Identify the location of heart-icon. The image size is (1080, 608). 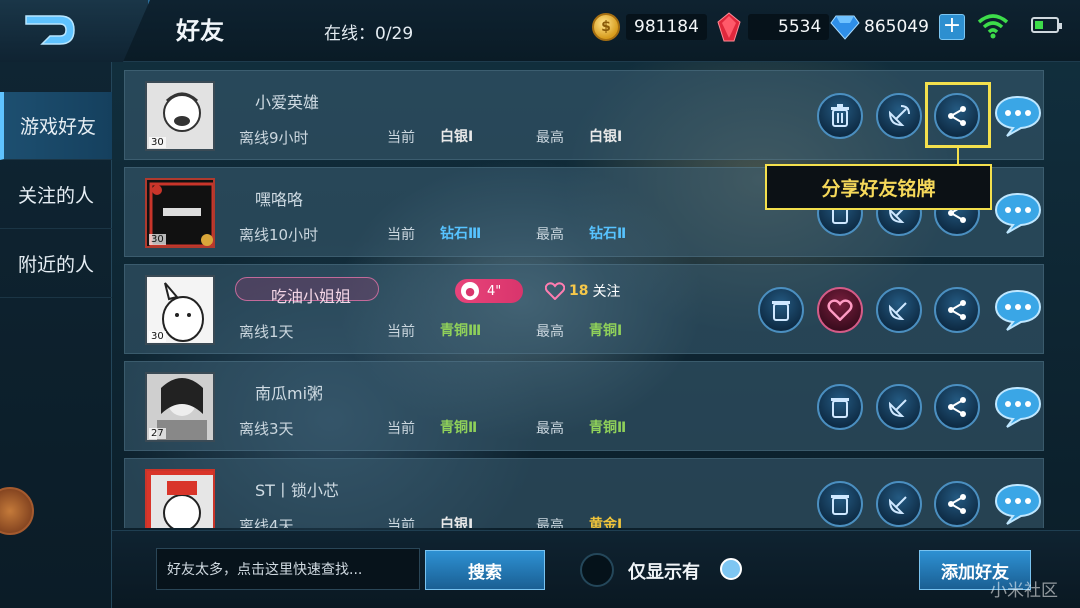
(840, 310).